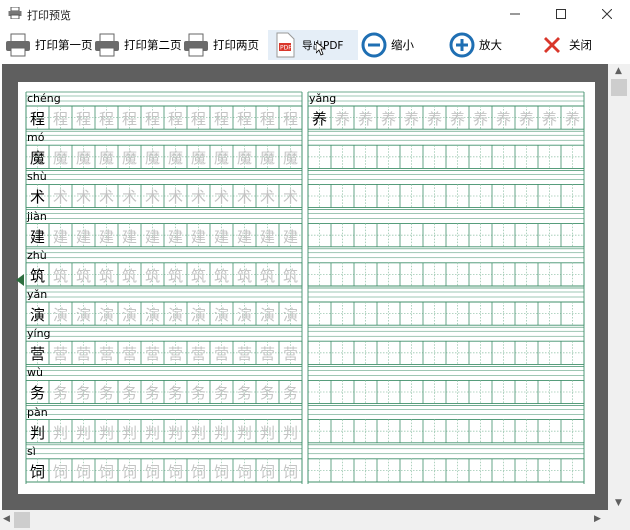  Describe the element at coordinates (37, 216) in the screenshot. I see `pinyin-label: jiàn` at that location.